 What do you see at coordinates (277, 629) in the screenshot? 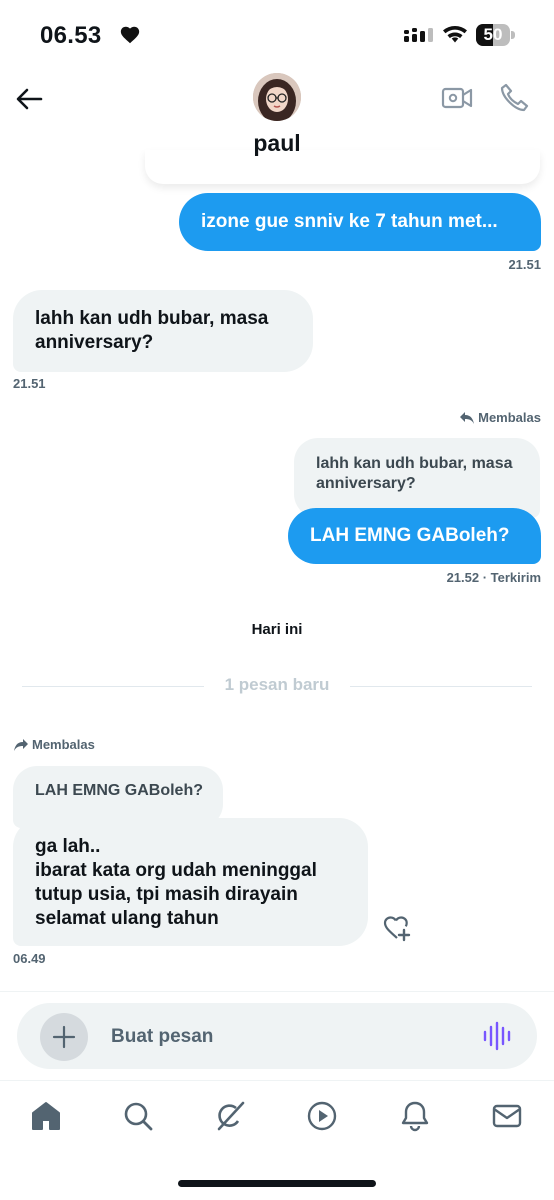
I see `day-separator: Hari ini` at bounding box center [277, 629].